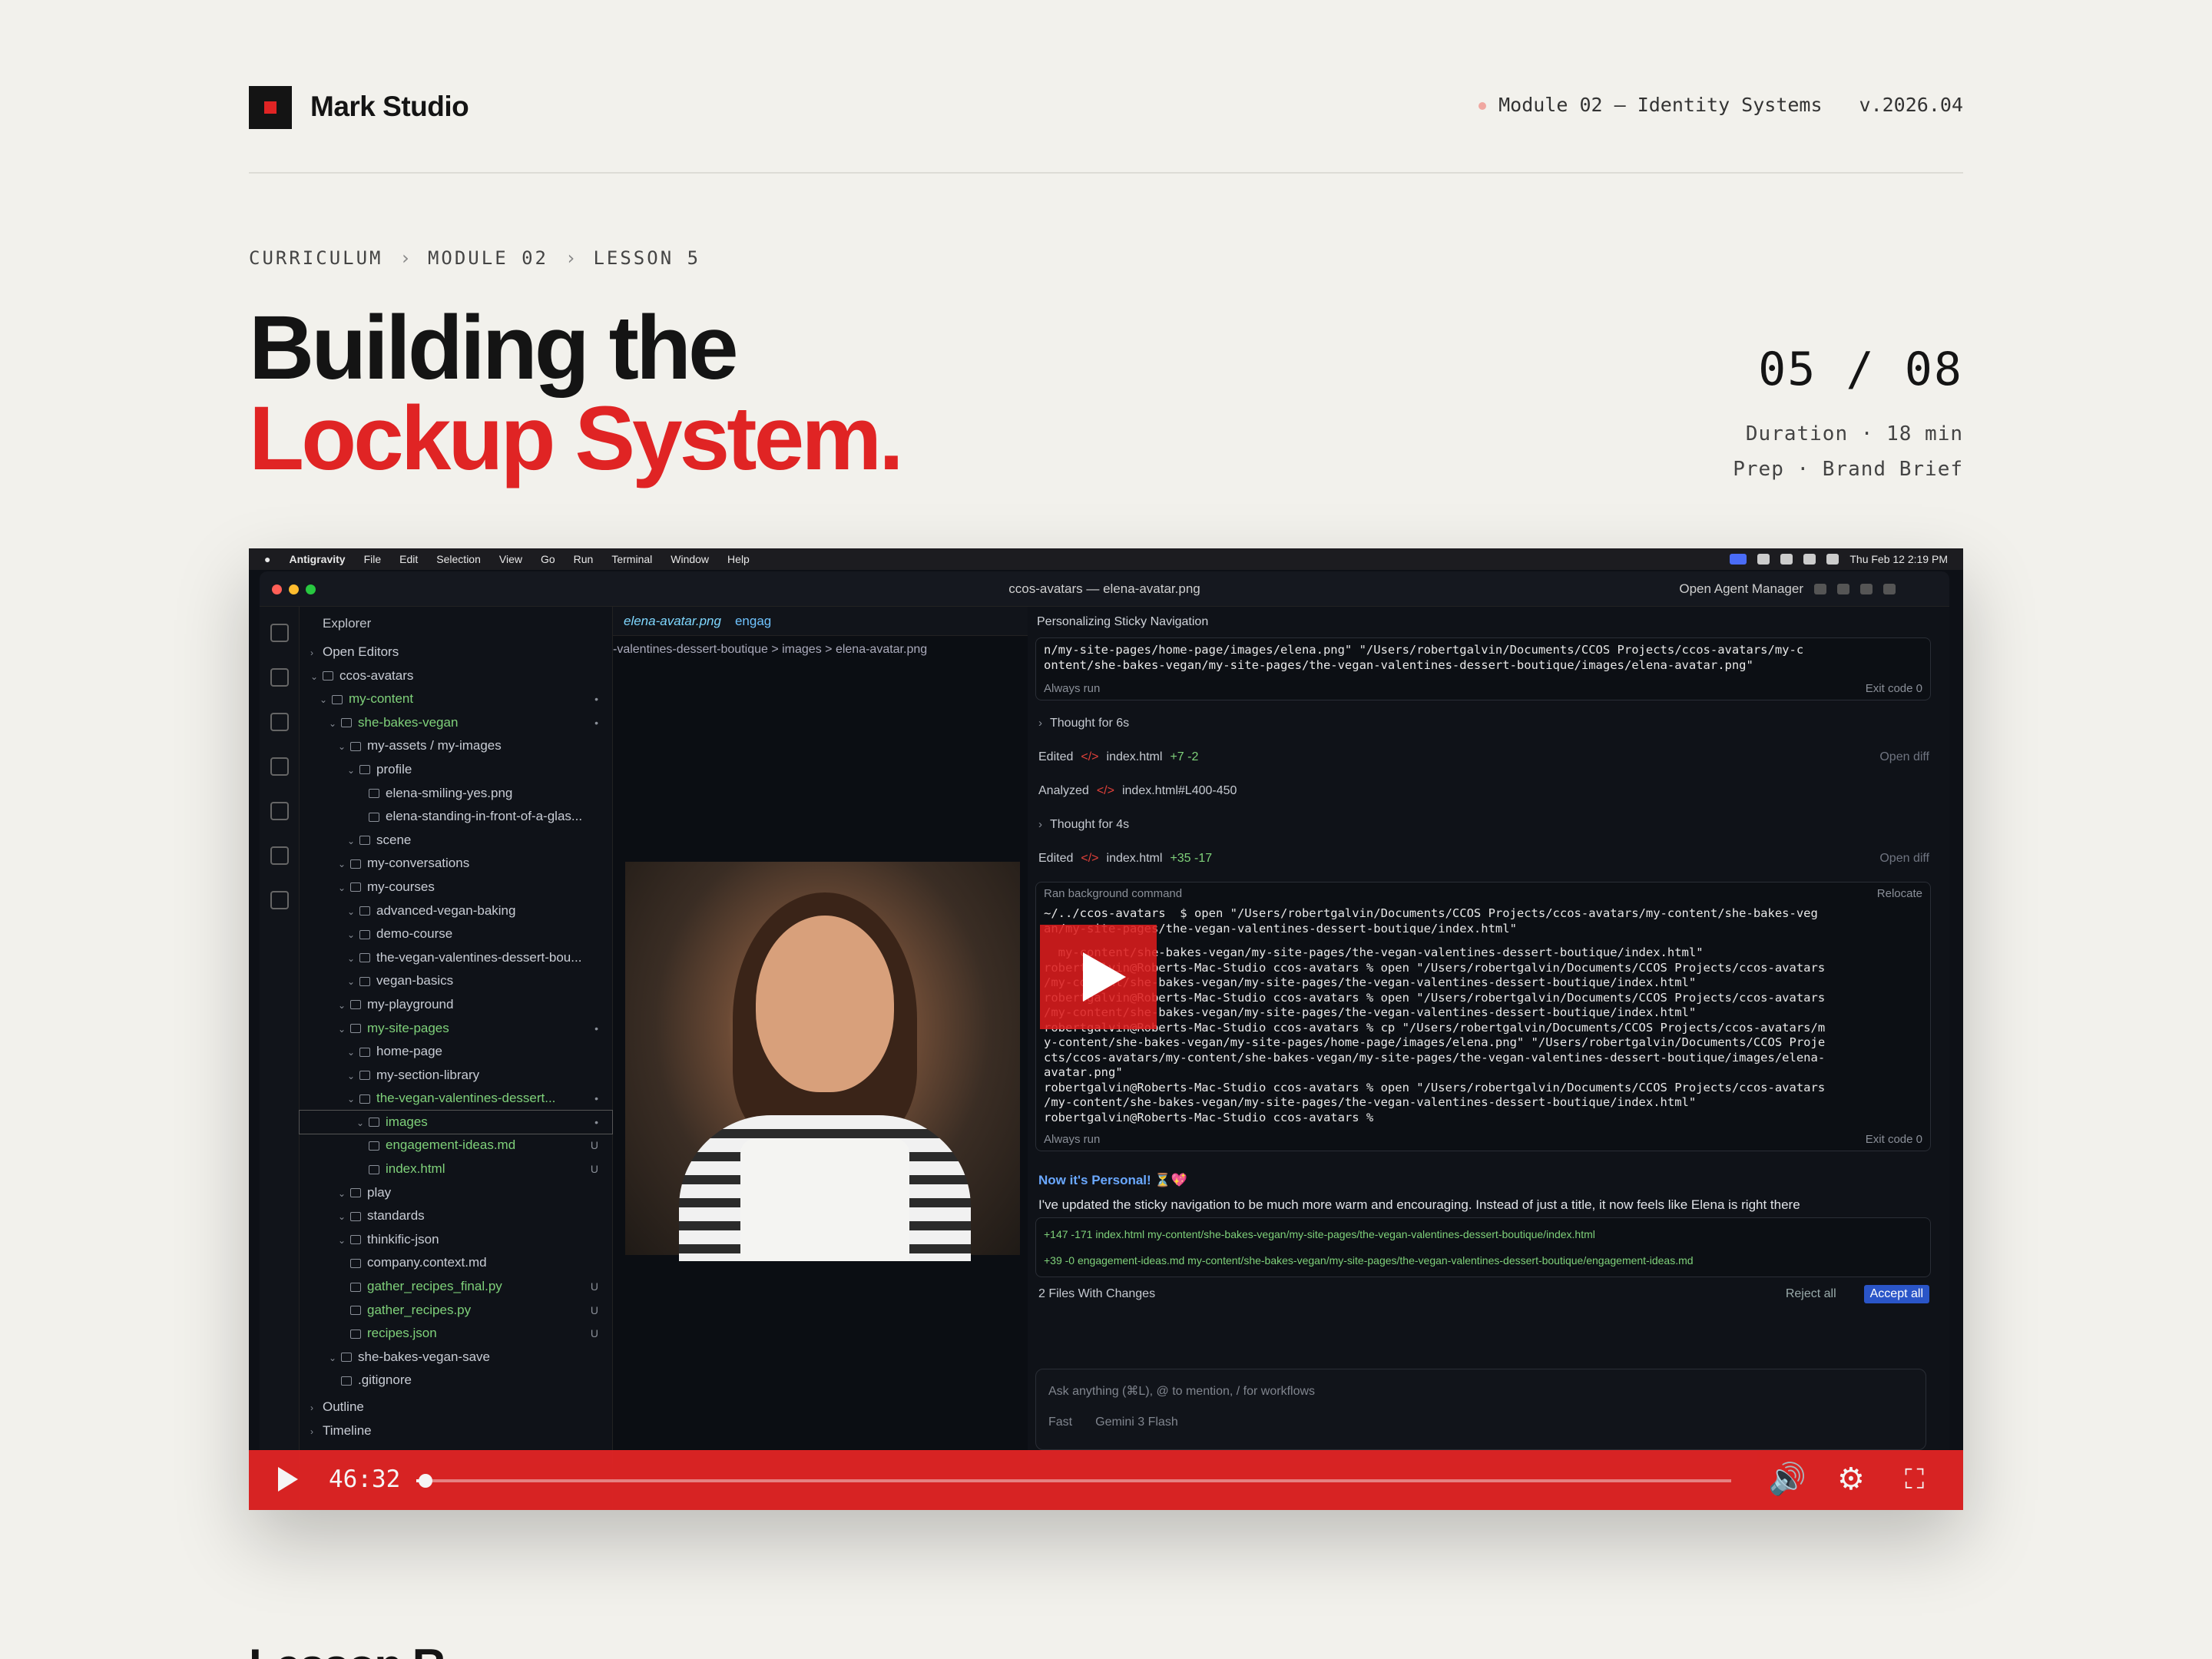  I want to click on tree-item-label: gather_recipes.py, so click(420, 1310).